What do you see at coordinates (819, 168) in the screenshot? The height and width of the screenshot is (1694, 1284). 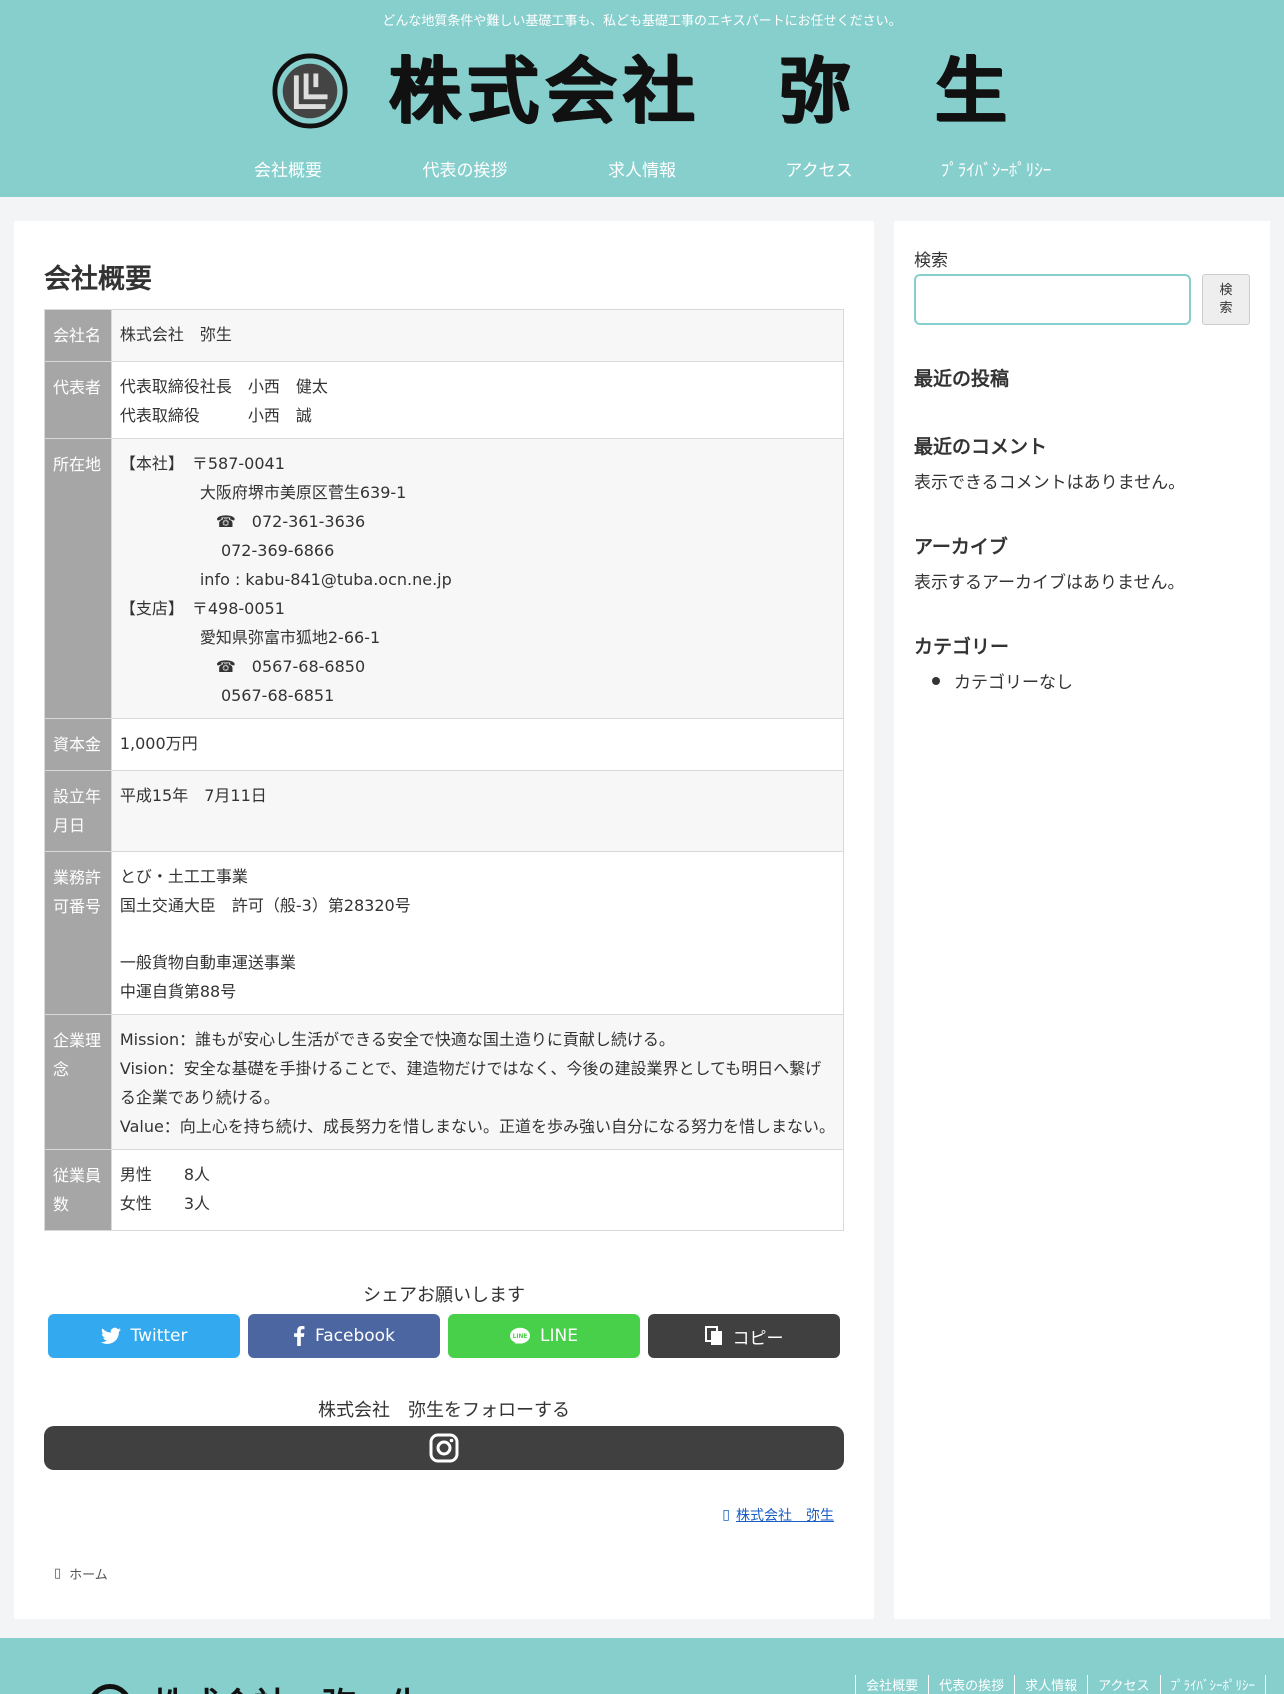 I see `nav-access: アクセス` at bounding box center [819, 168].